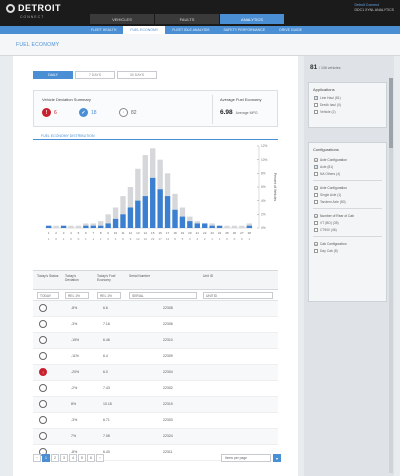  I want to click on serial-number-cell: 22303, so click(168, 420).